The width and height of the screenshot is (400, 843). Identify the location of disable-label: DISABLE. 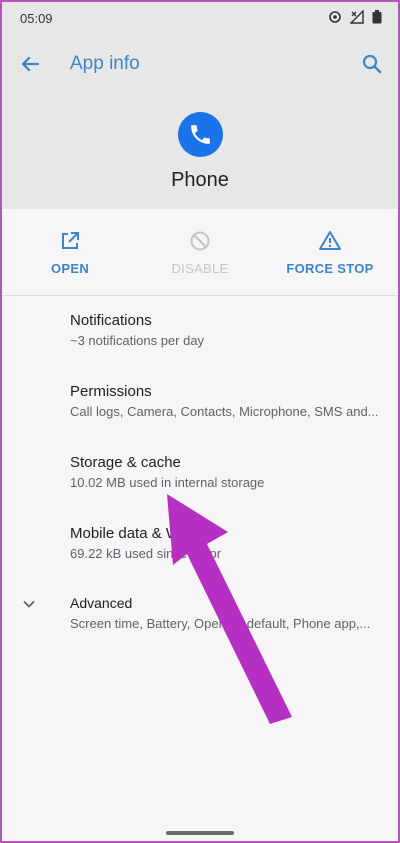
(200, 268).